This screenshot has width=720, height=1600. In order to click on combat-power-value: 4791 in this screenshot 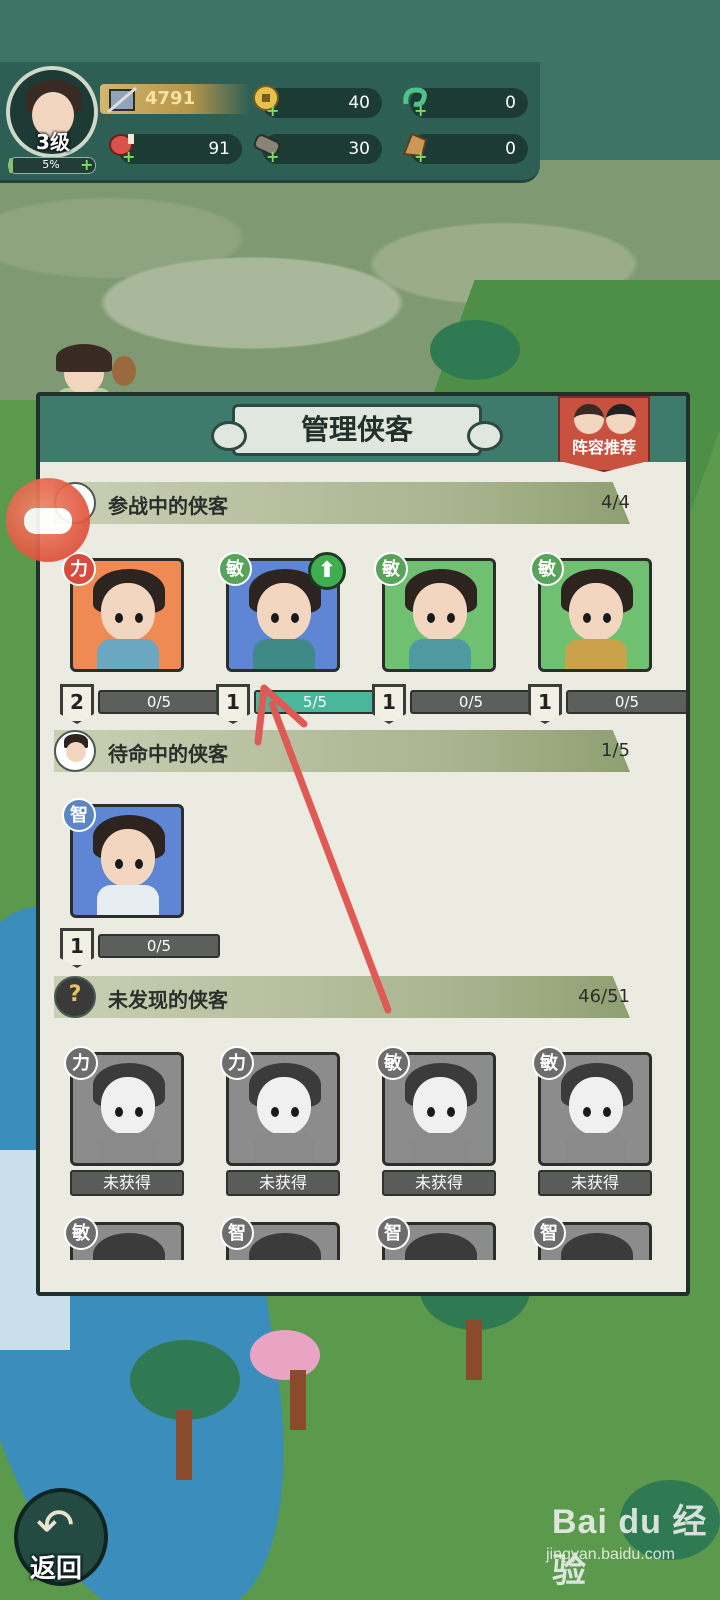, I will do `click(170, 98)`.